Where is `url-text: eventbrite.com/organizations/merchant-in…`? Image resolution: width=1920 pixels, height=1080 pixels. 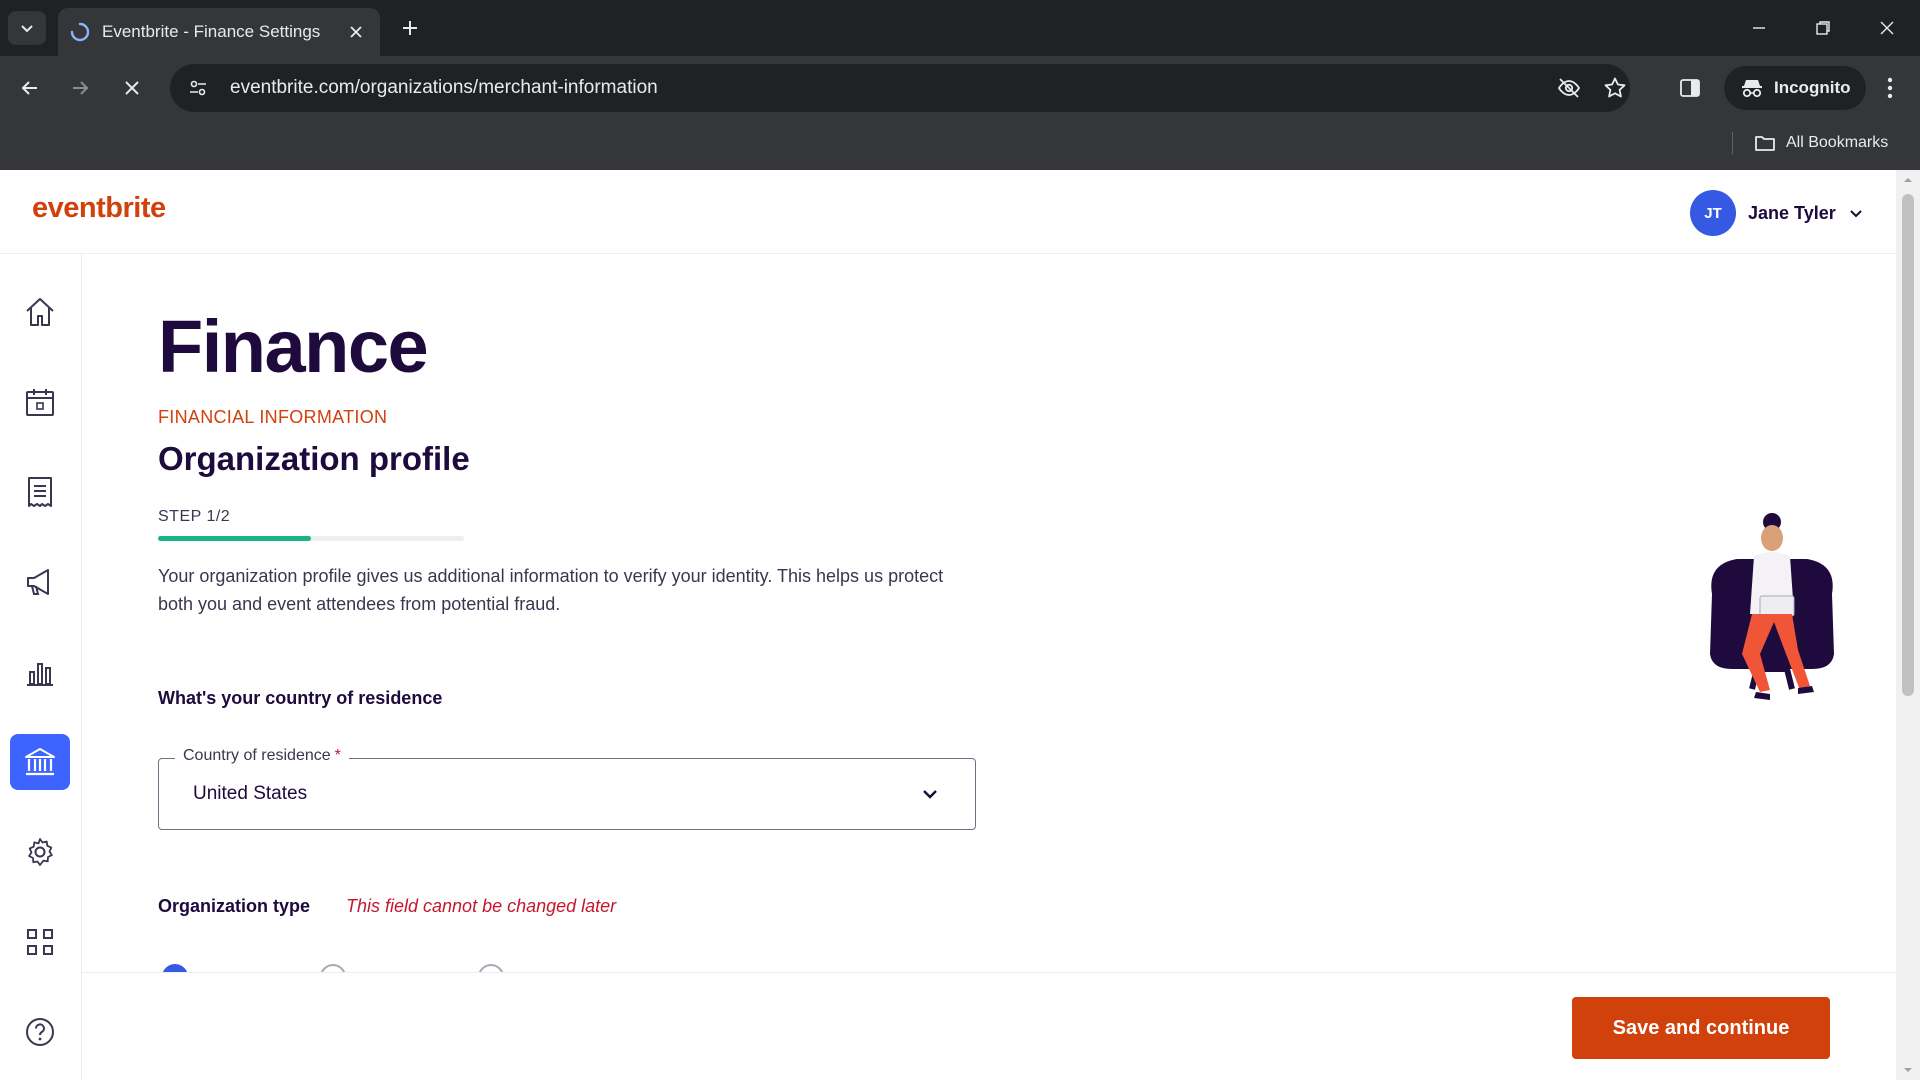
url-text: eventbrite.com/organizations/merchant-in… is located at coordinates (444, 87).